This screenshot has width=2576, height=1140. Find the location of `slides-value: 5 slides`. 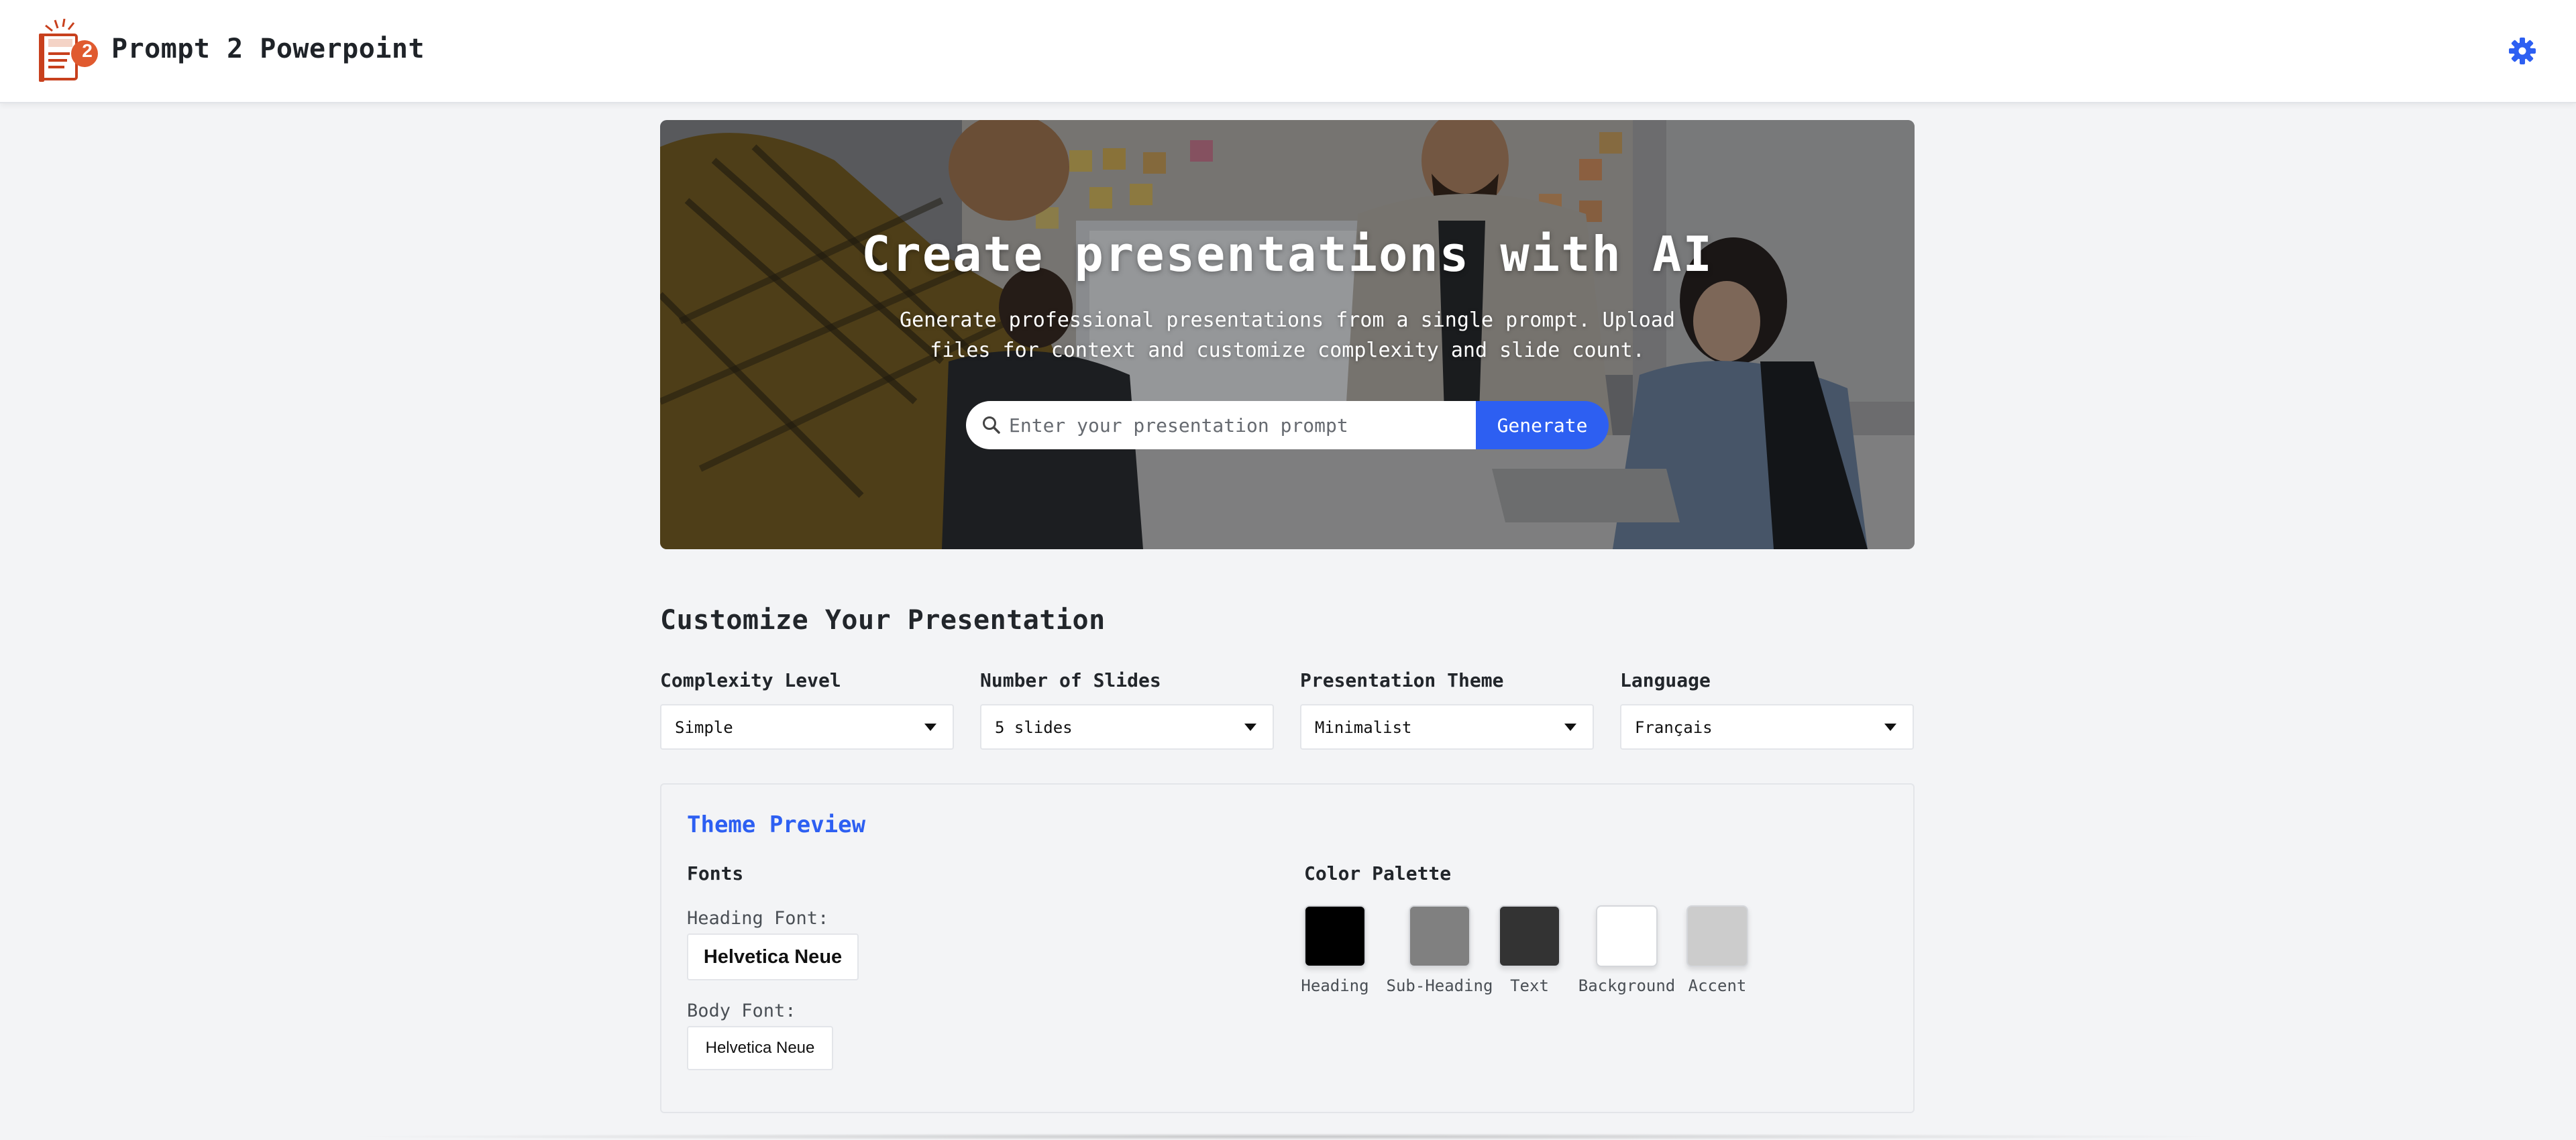

slides-value: 5 slides is located at coordinates (1034, 727).